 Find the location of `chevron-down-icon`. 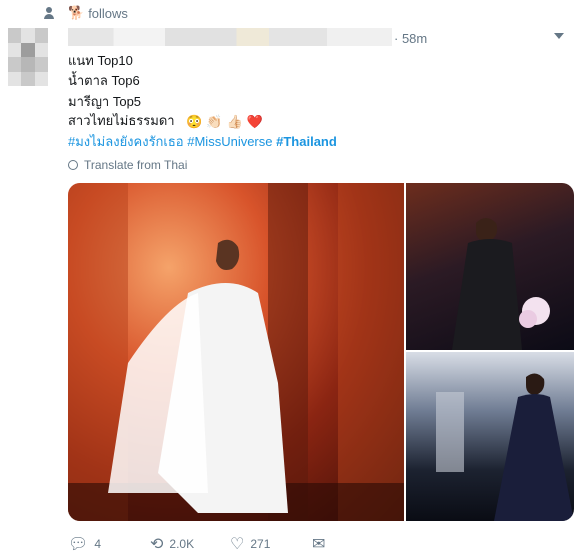

chevron-down-icon is located at coordinates (559, 36).